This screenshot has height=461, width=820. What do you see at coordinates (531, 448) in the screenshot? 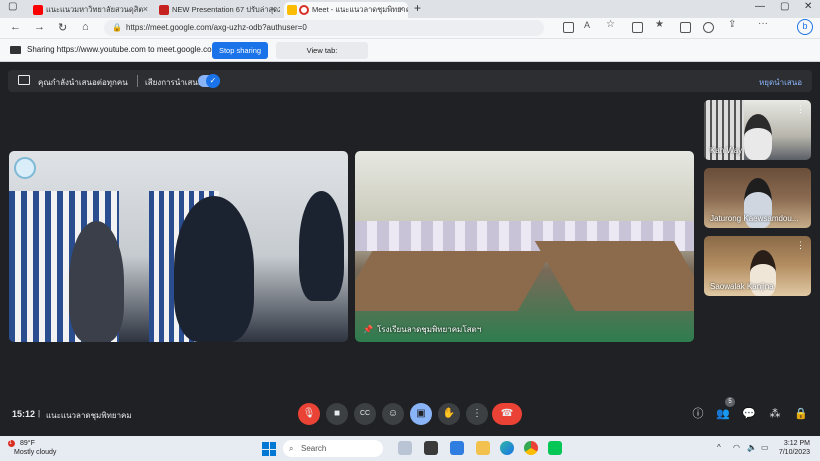
I see `chrome-icon` at bounding box center [531, 448].